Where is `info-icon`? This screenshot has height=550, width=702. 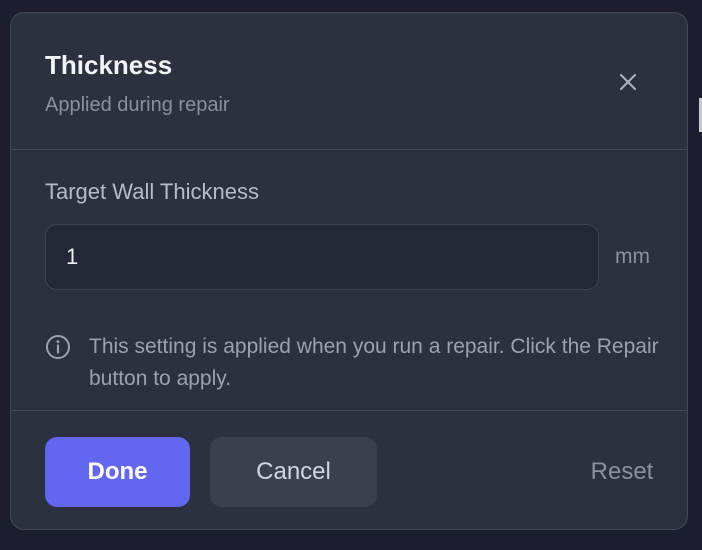
info-icon is located at coordinates (58, 347).